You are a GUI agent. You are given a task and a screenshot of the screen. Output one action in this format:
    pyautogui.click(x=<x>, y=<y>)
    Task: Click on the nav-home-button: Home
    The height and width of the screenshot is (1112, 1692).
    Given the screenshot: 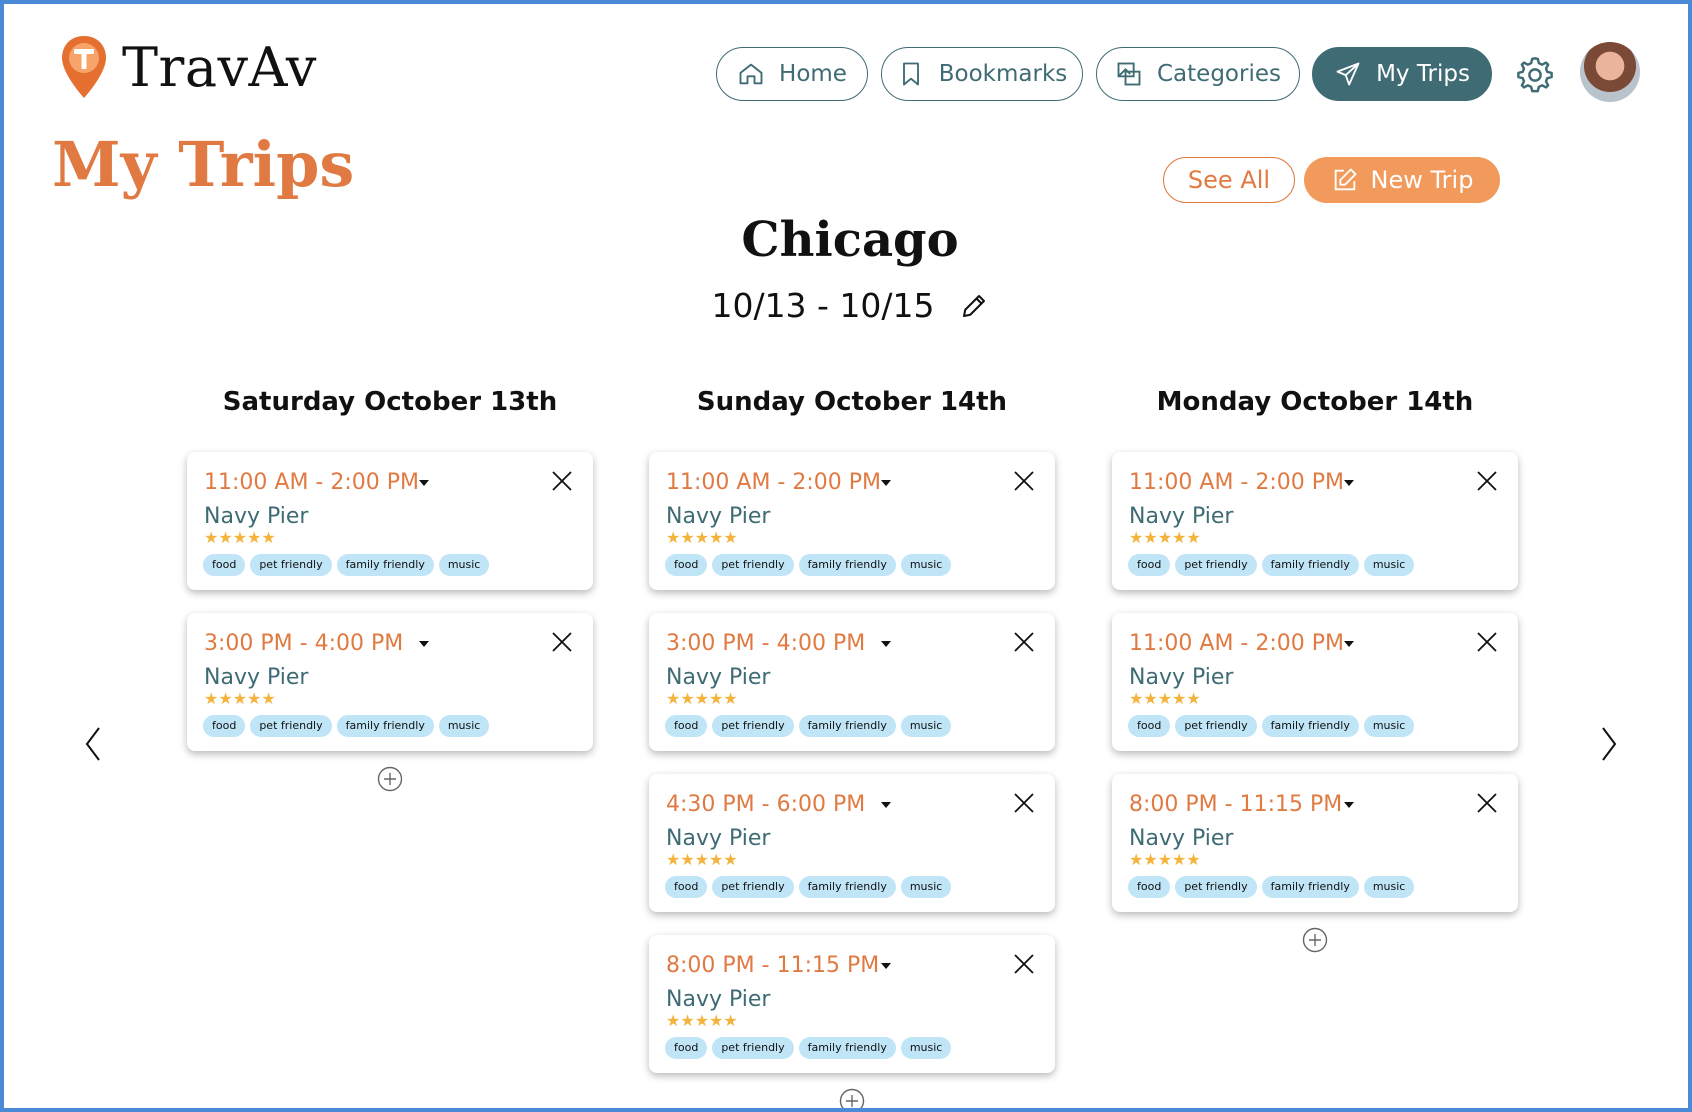 What is the action you would take?
    pyautogui.click(x=792, y=74)
    